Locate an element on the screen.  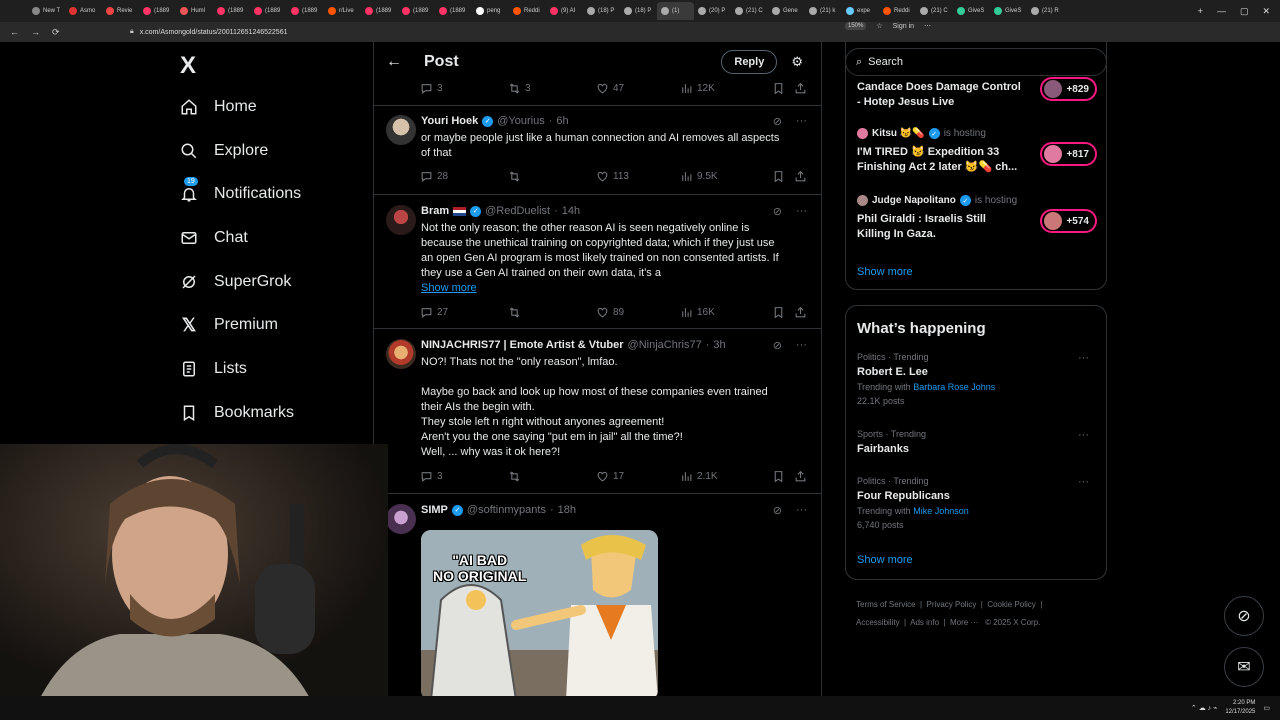
terms-link: Terms of Service is located at coordinates (886, 604).